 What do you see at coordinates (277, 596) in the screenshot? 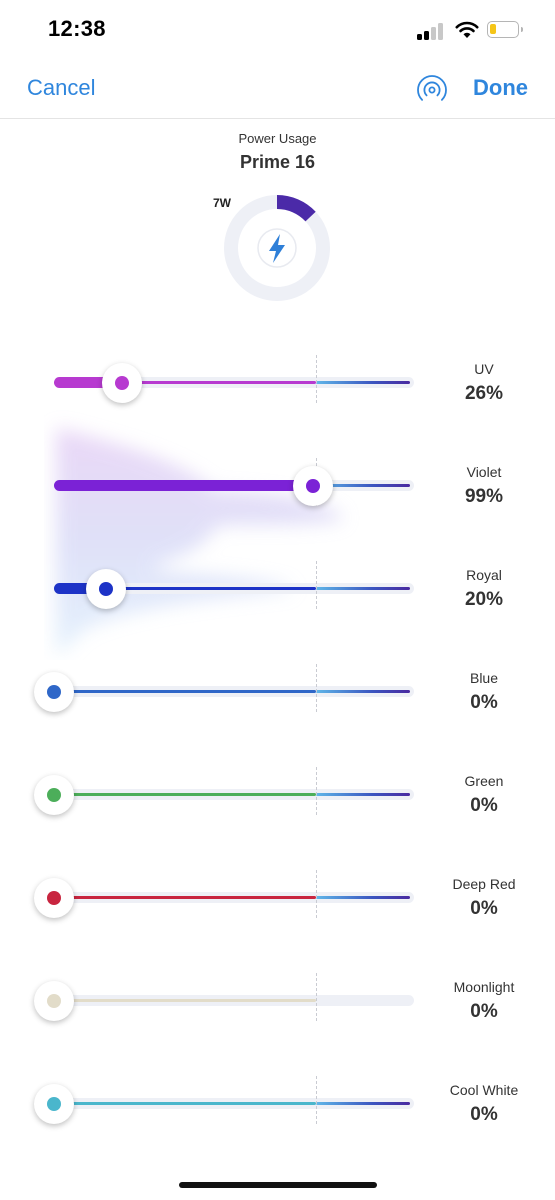
I see `channel-slider-royal: Royal 20%` at bounding box center [277, 596].